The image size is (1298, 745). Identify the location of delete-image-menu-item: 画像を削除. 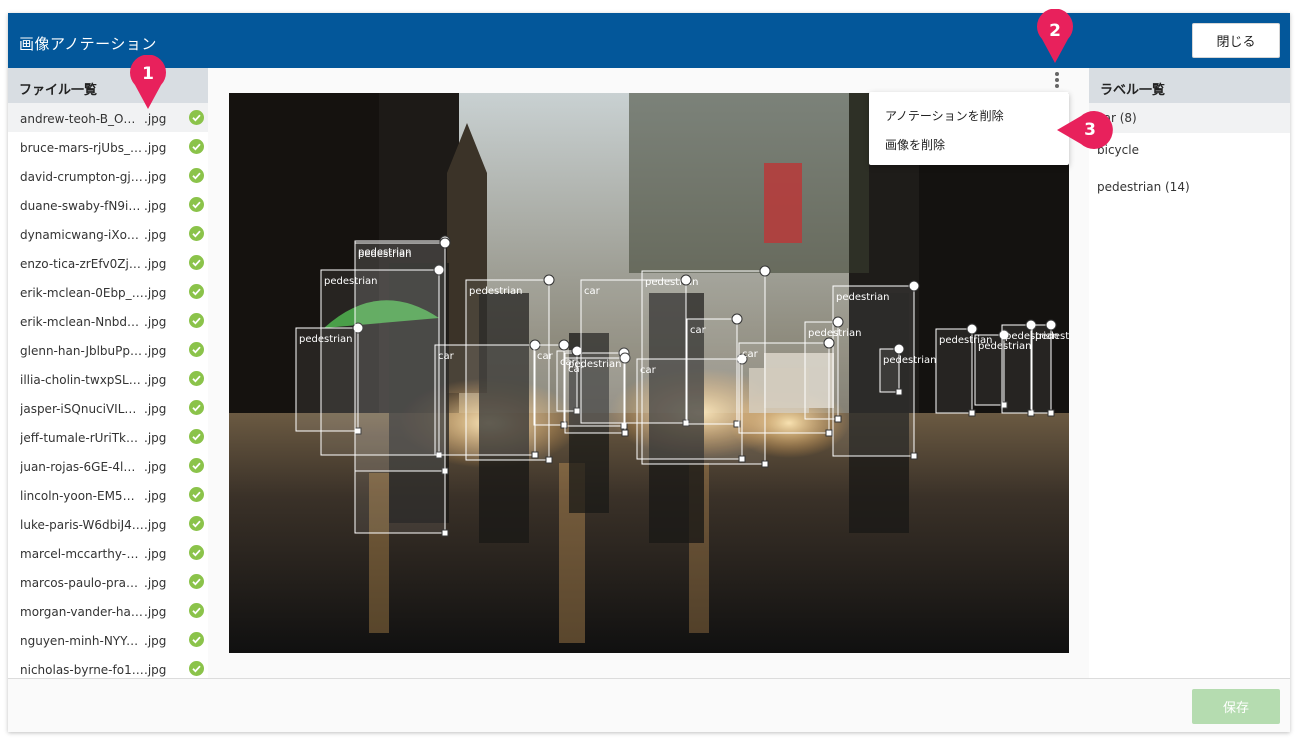
(969, 142).